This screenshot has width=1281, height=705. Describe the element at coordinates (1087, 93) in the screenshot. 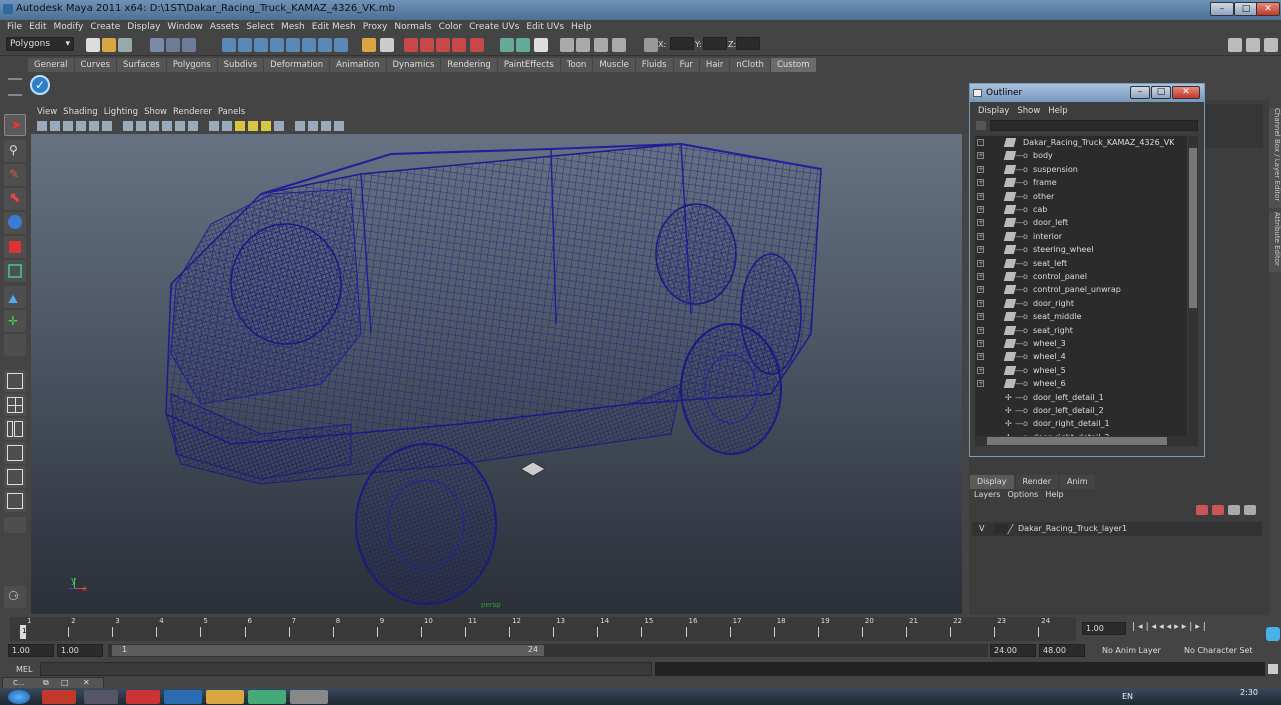

I see `outliner-titlebar: Outliner – □ ✕` at that location.